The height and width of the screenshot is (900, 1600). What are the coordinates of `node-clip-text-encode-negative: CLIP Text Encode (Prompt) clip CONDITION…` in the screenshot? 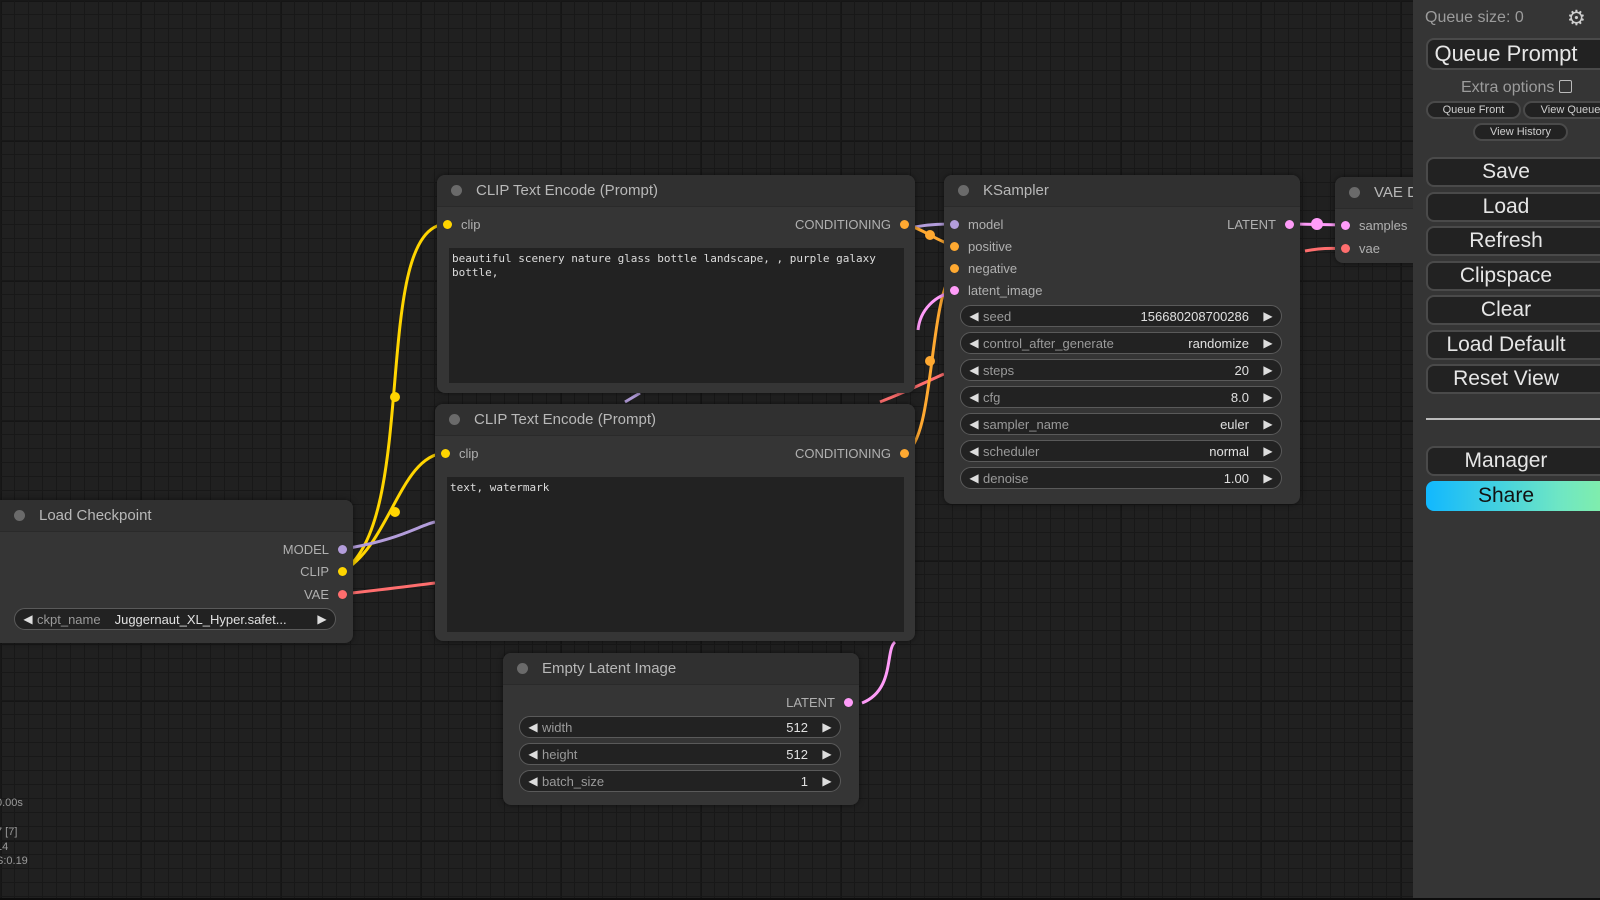 It's located at (675, 522).